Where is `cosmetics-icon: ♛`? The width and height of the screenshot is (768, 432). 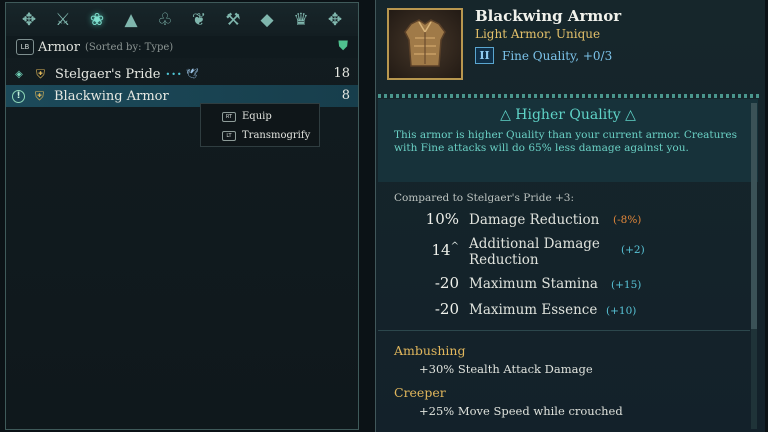
cosmetics-icon: ♛ is located at coordinates (301, 19).